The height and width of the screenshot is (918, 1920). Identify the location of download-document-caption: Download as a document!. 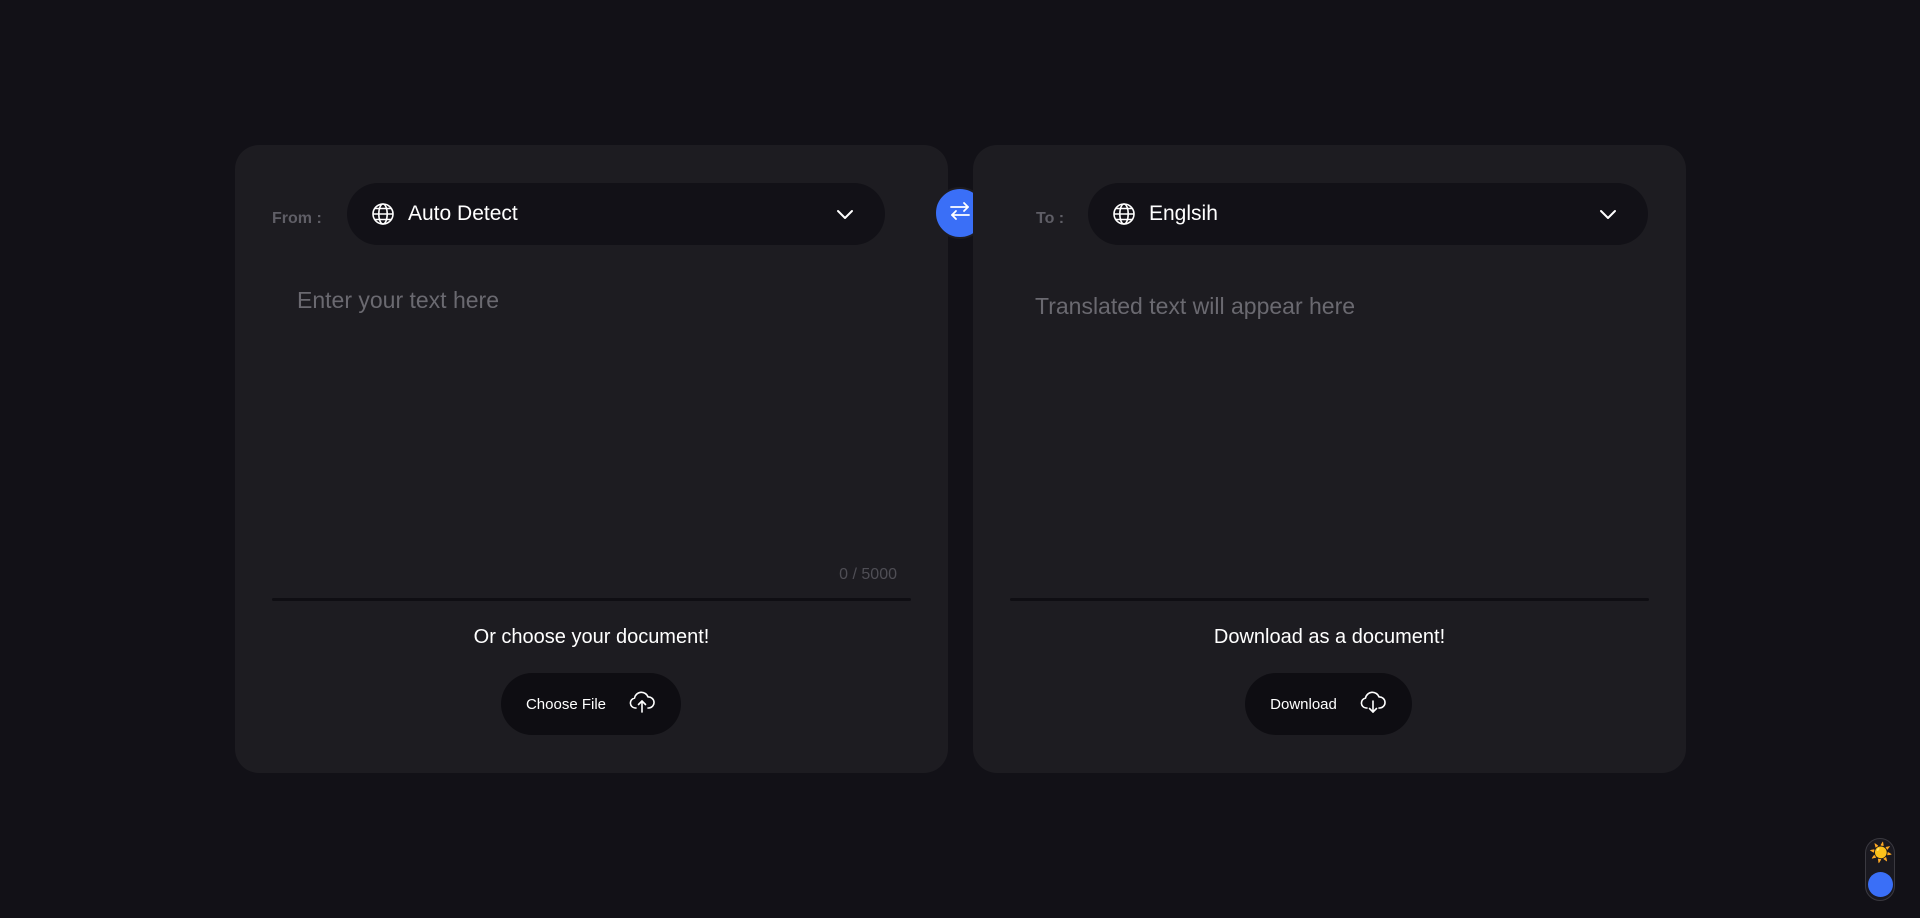
(1329, 637).